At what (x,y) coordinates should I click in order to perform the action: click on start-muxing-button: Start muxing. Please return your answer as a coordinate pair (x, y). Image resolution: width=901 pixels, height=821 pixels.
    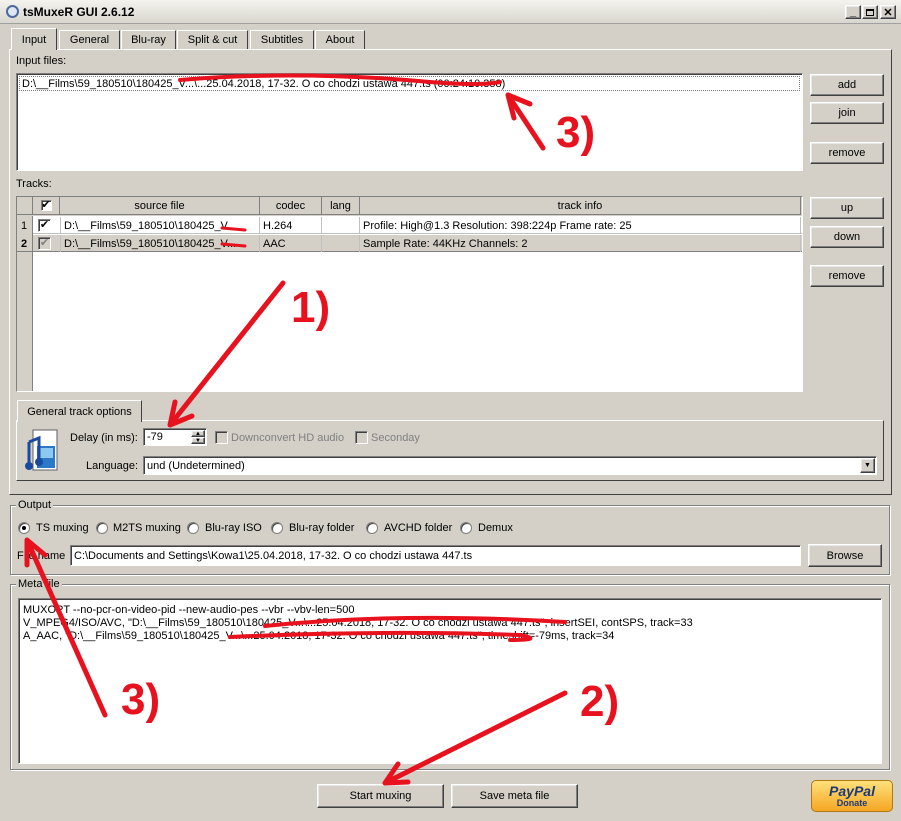
    Looking at the image, I should click on (380, 796).